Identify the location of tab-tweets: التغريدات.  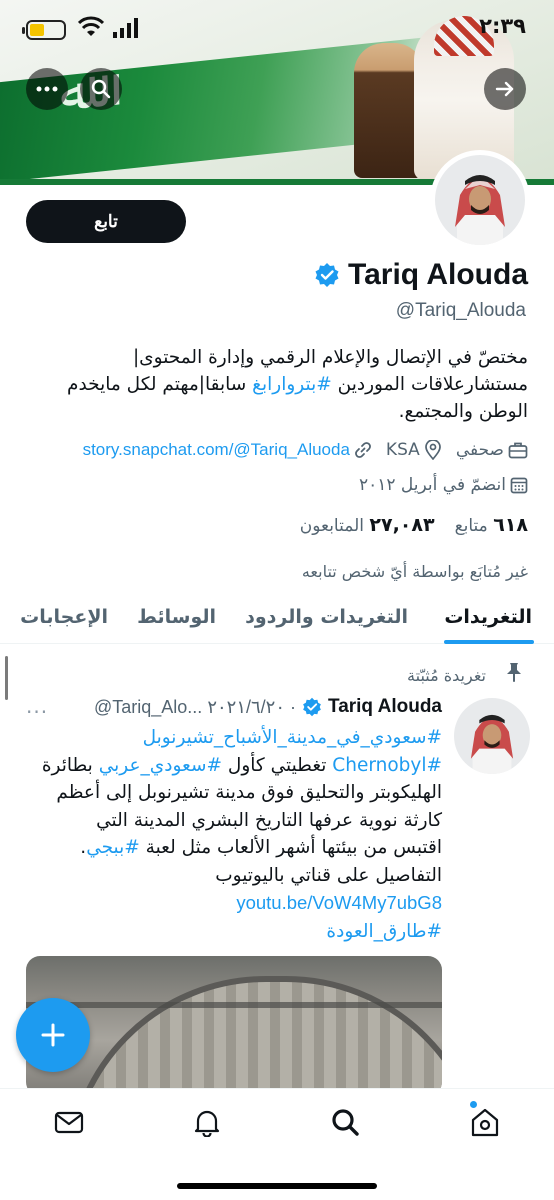
(488, 617).